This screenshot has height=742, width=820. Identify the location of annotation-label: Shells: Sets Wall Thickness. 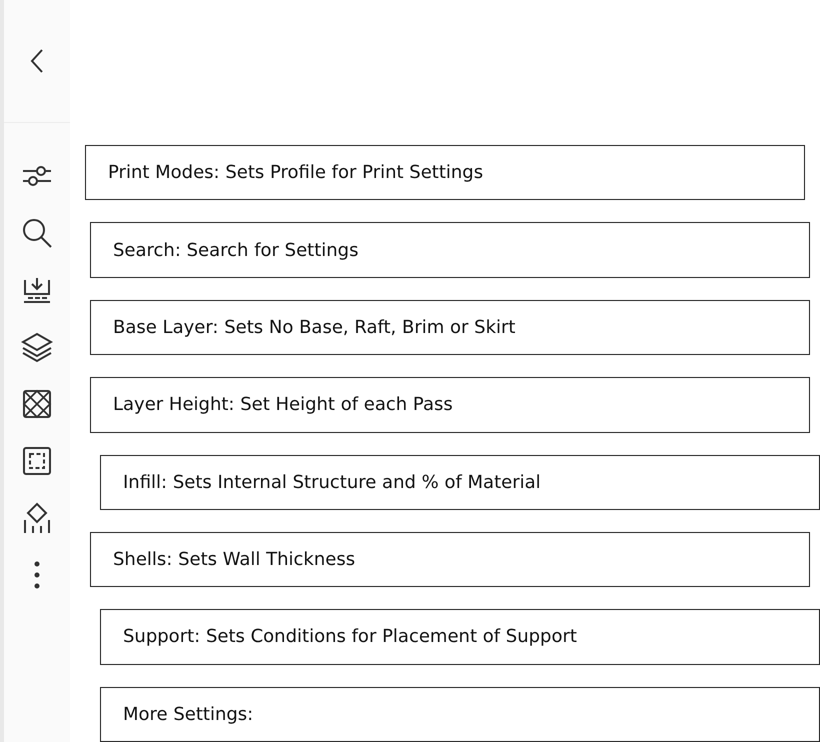
(450, 560).